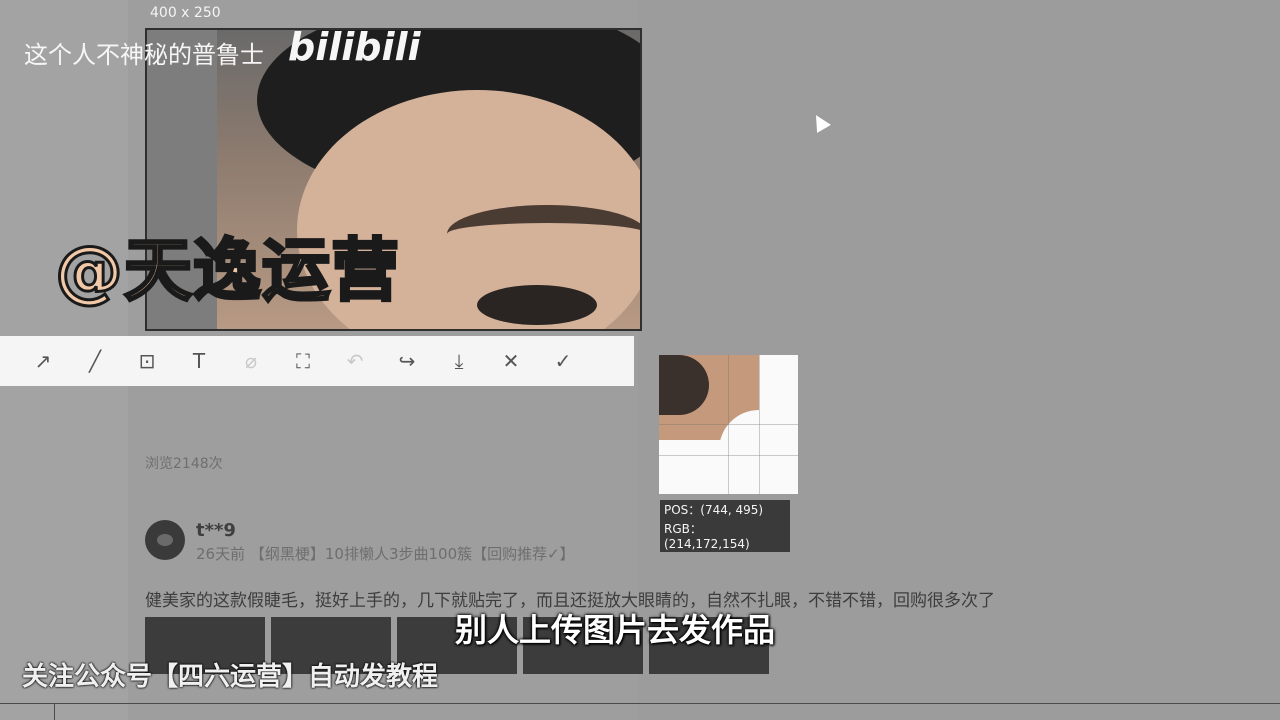 This screenshot has width=1280, height=720. I want to click on eraser-tool: ⌀, so click(251, 361).